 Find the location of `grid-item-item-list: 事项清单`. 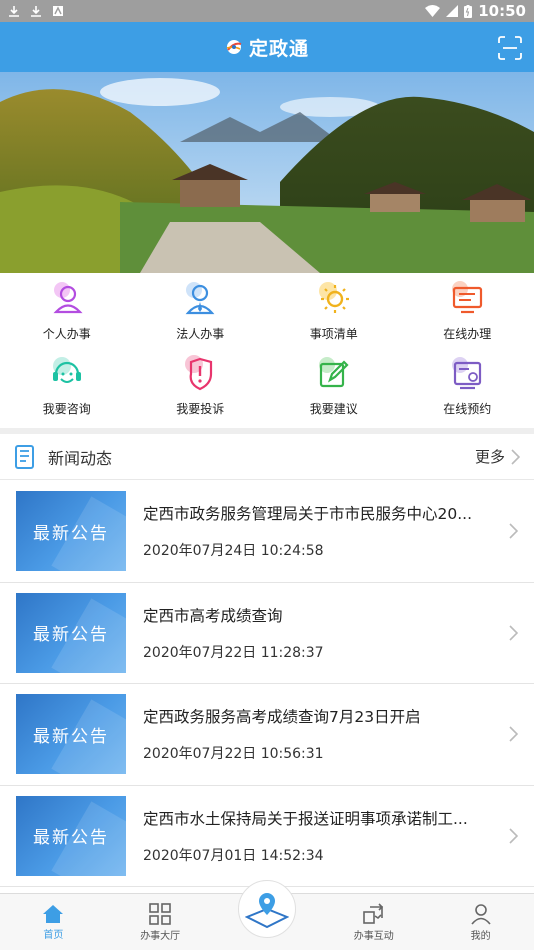

grid-item-item-list: 事项清单 is located at coordinates (334, 316).